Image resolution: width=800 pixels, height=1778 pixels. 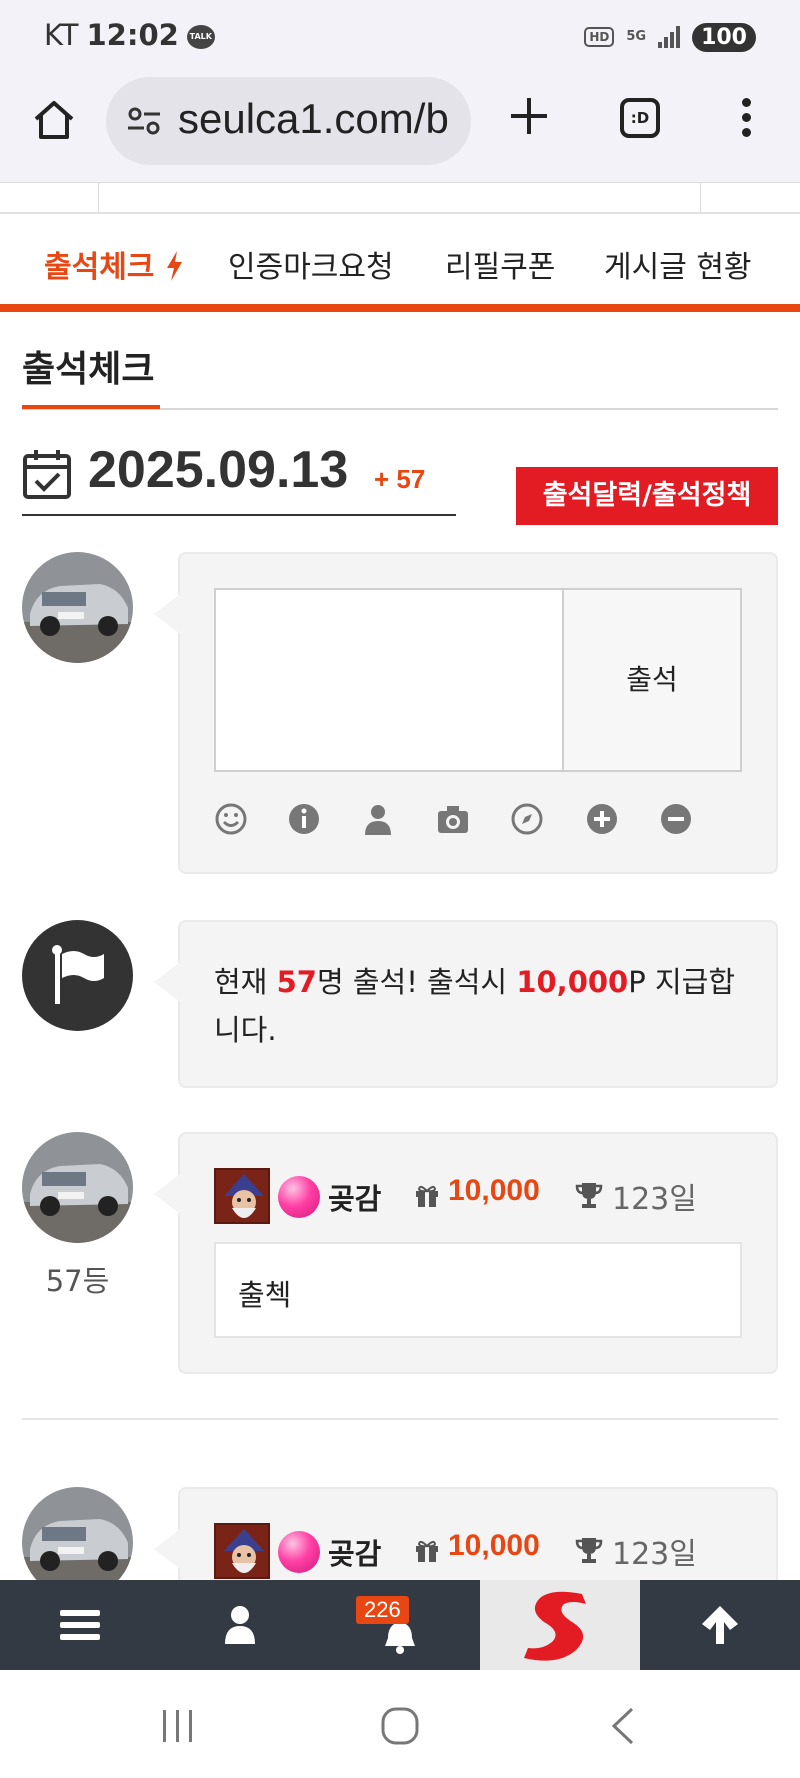 I want to click on system-nav-bar, so click(x=400, y=1724).